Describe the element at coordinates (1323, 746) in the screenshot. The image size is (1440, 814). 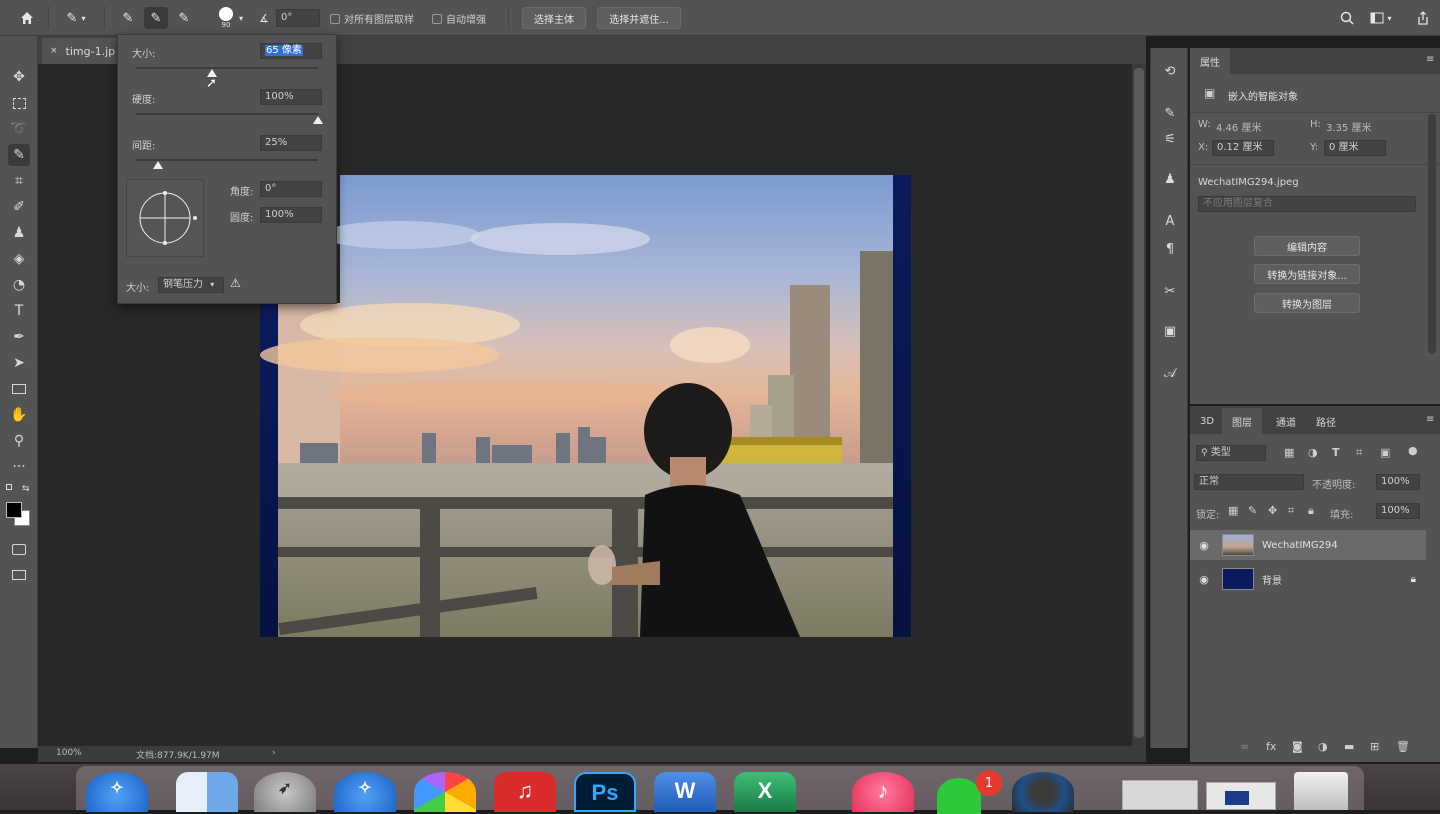
I see `adjustment-layer-icon: ◑` at that location.